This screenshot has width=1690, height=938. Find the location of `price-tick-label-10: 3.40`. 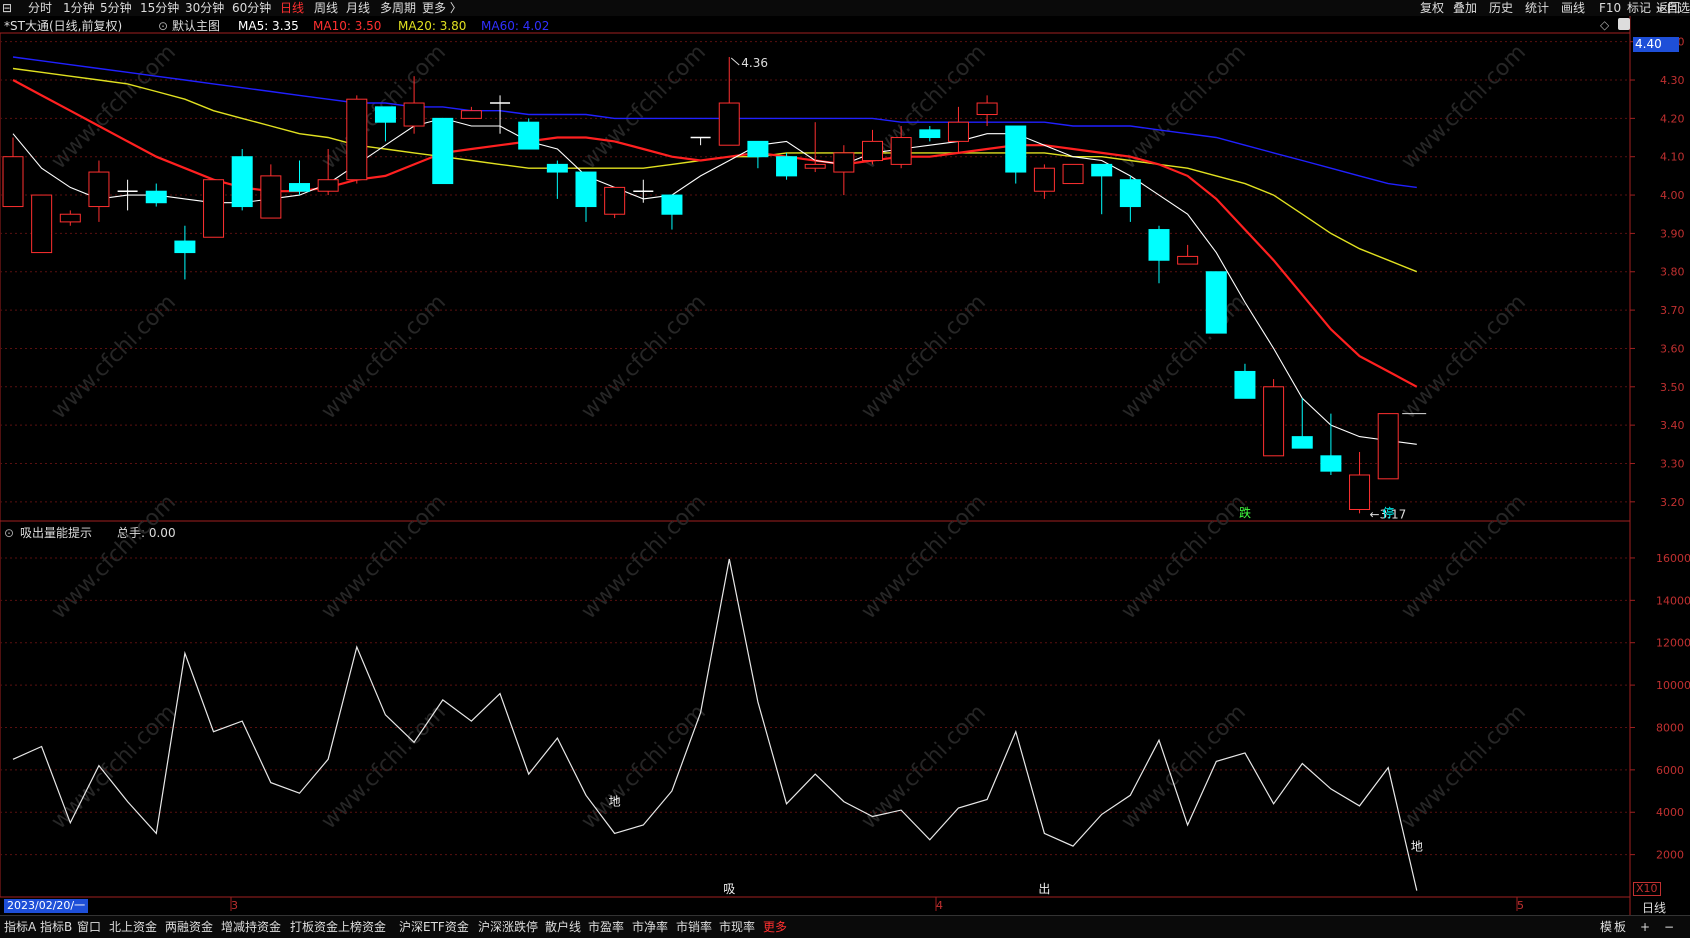

price-tick-label-10: 3.40 is located at coordinates (1672, 425).